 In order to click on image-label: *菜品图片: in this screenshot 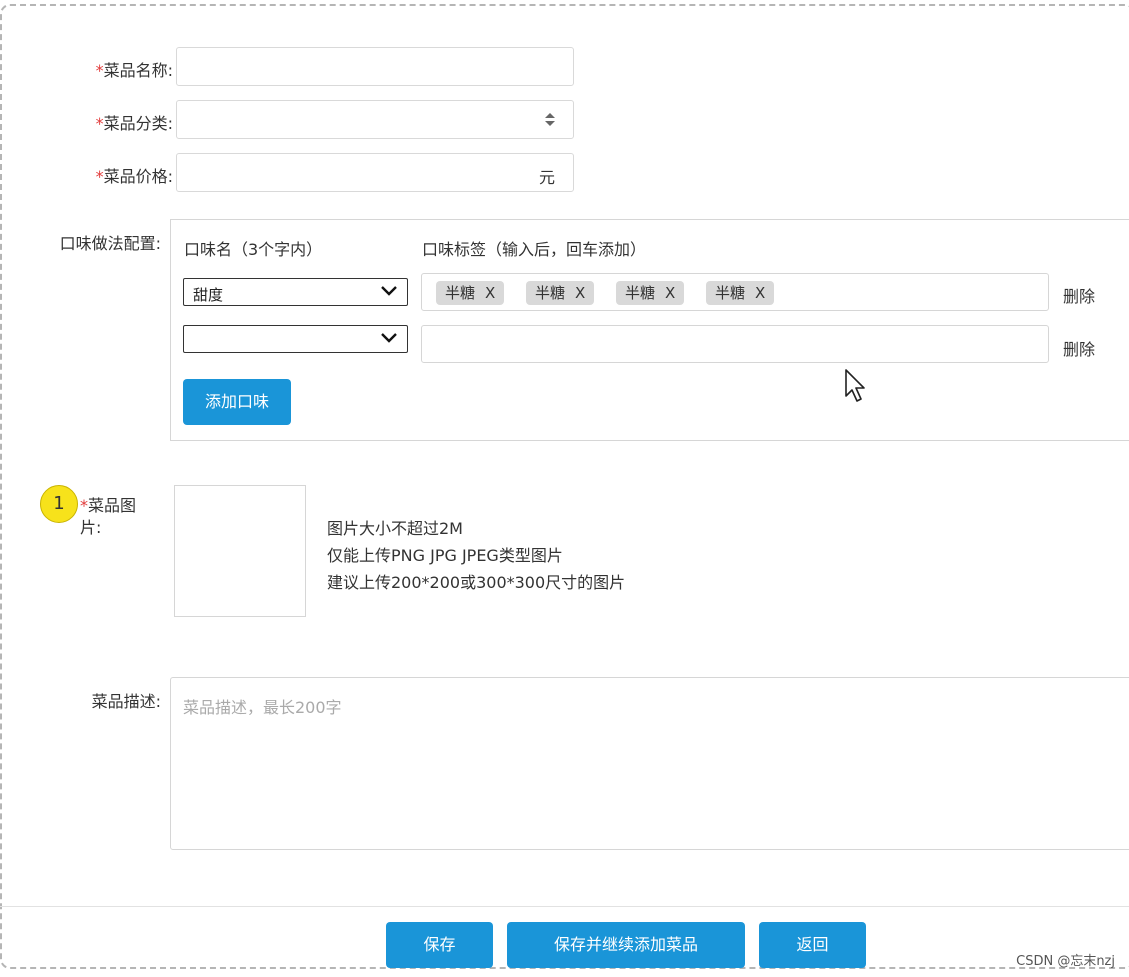, I will do `click(108, 516)`.